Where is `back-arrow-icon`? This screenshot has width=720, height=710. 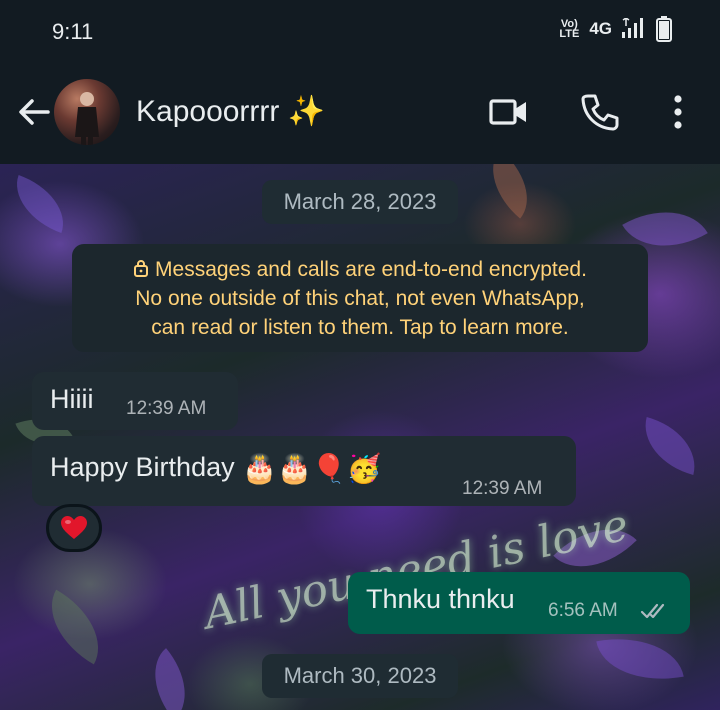 back-arrow-icon is located at coordinates (34, 112).